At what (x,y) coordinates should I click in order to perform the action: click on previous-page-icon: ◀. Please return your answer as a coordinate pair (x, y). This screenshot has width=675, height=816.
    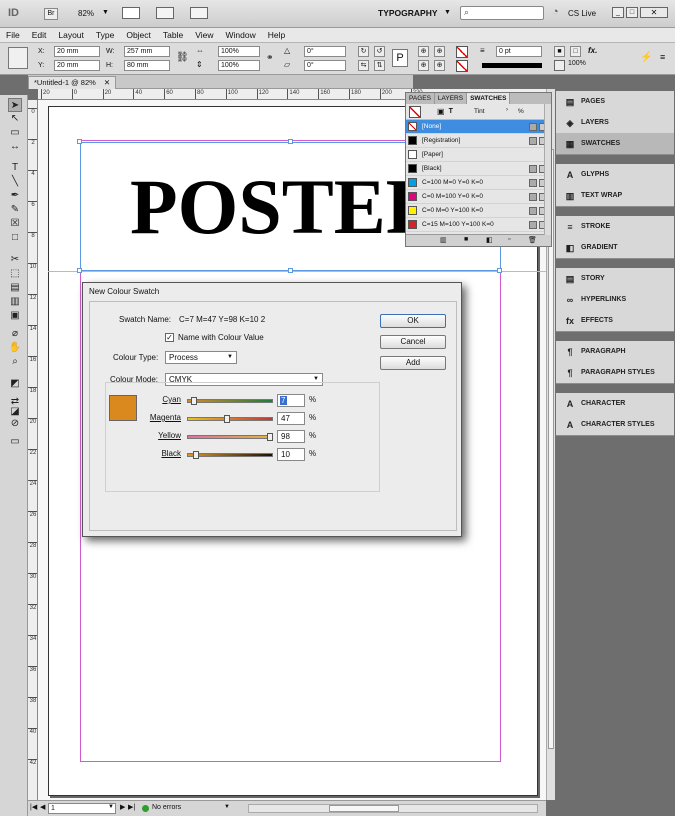
    Looking at the image, I should click on (42, 807).